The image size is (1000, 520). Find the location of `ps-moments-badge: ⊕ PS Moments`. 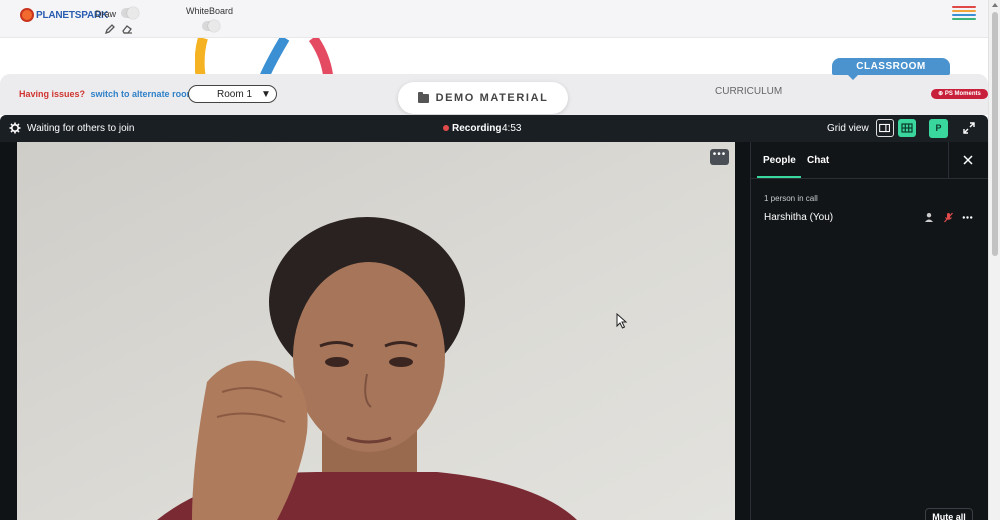

ps-moments-badge: ⊕ PS Moments is located at coordinates (959, 94).